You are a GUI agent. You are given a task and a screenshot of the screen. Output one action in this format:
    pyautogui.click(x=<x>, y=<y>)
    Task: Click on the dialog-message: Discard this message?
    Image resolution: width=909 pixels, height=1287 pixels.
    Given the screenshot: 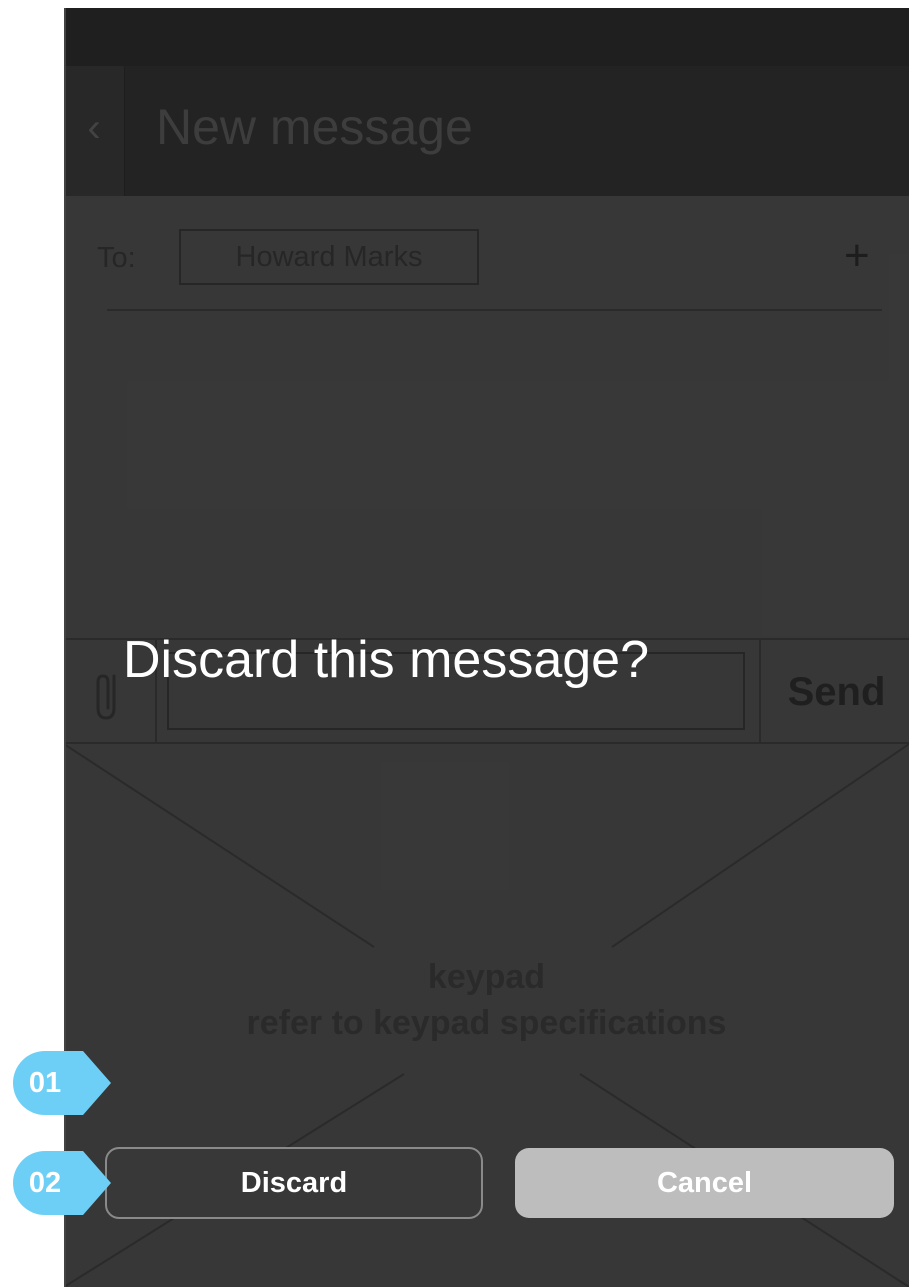 What is the action you would take?
    pyautogui.click(x=386, y=660)
    